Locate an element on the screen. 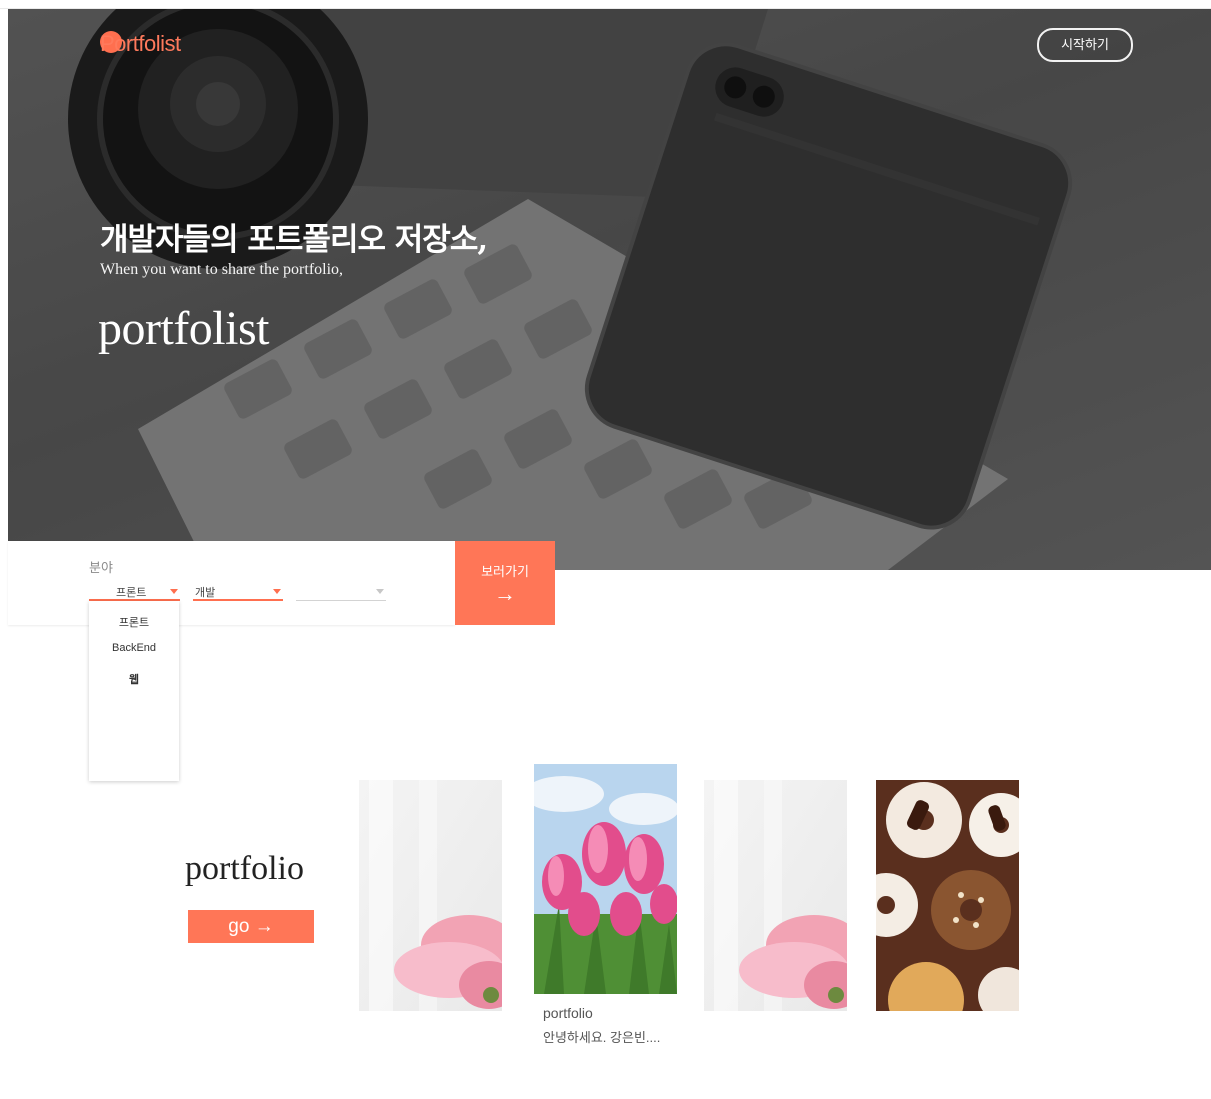 Image resolution: width=1211 pixels, height=1099 pixels. featured-caption-title: portfolio is located at coordinates (568, 1013).